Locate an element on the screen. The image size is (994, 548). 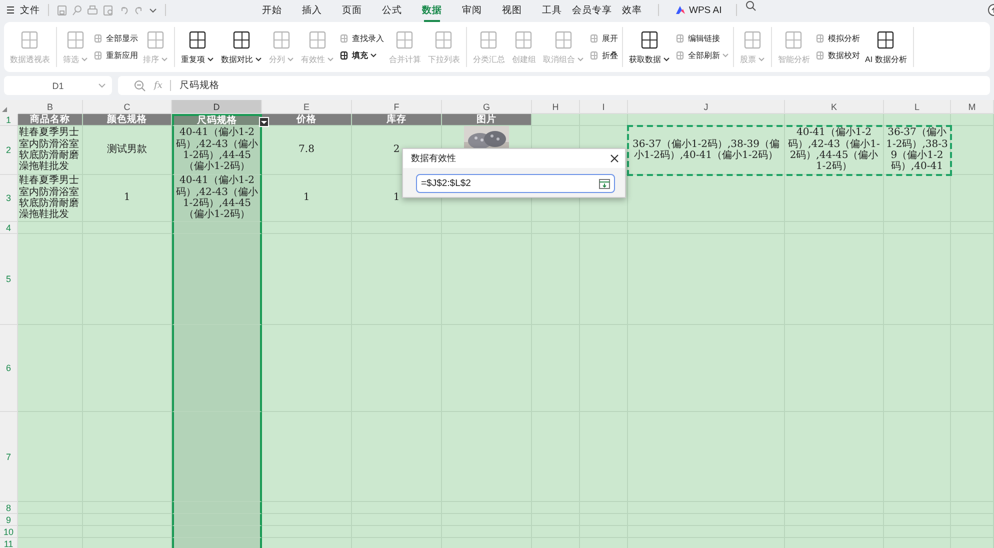
column-header: D is located at coordinates (217, 107).